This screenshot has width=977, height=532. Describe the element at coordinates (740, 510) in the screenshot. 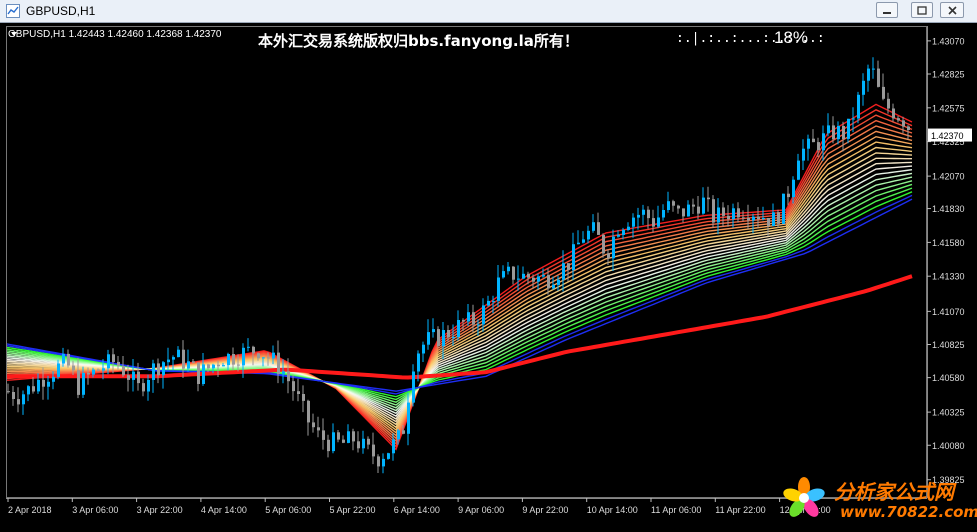

I see `time-tick-label: 11 Apr 22:00` at that location.